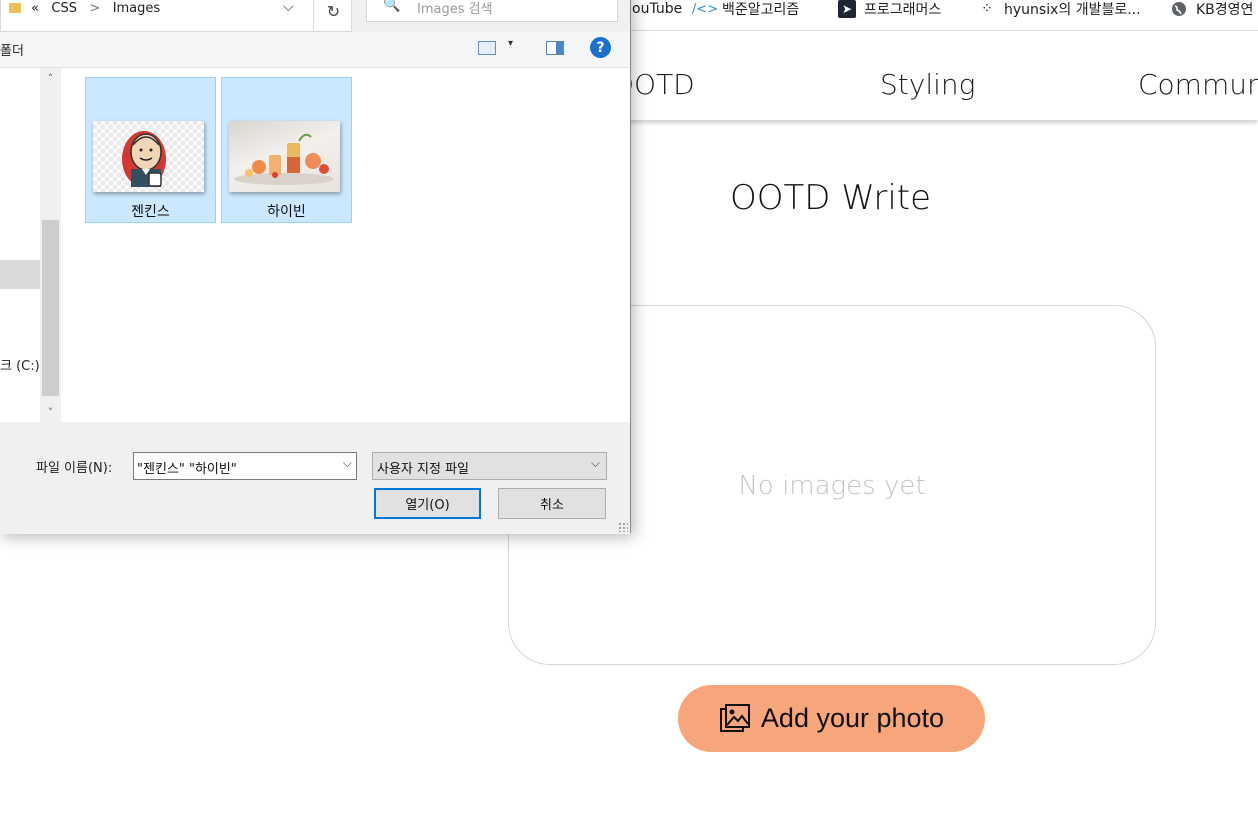 The image size is (1258, 823). I want to click on file-name: 젠킨스, so click(150, 212).